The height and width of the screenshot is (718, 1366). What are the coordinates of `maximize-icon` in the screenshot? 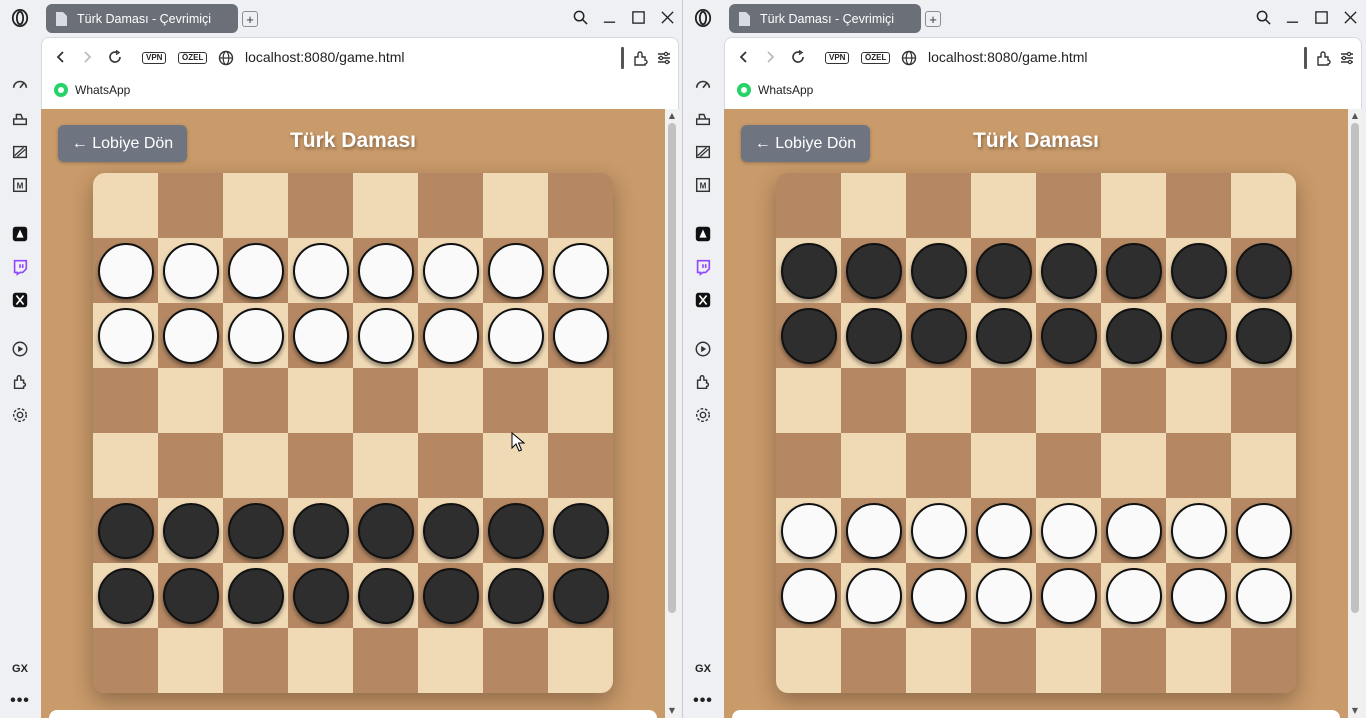 It's located at (1321, 17).